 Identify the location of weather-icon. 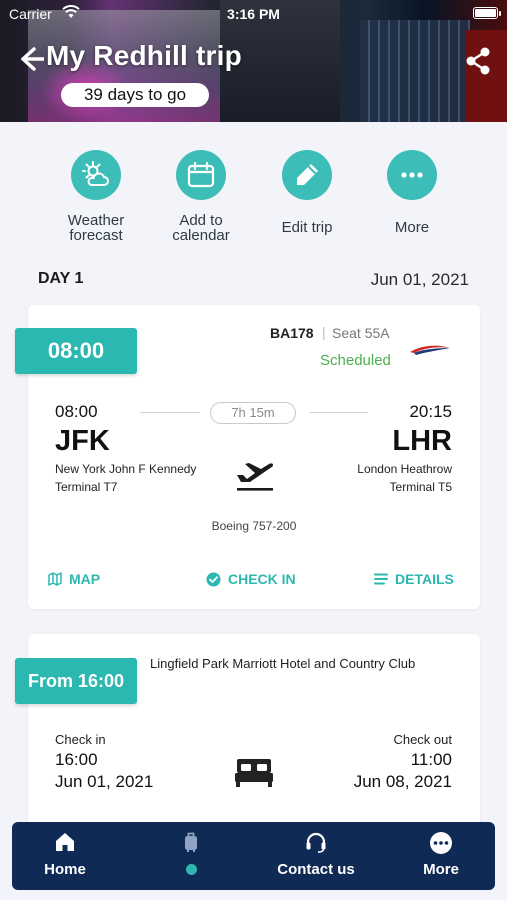
(95, 173).